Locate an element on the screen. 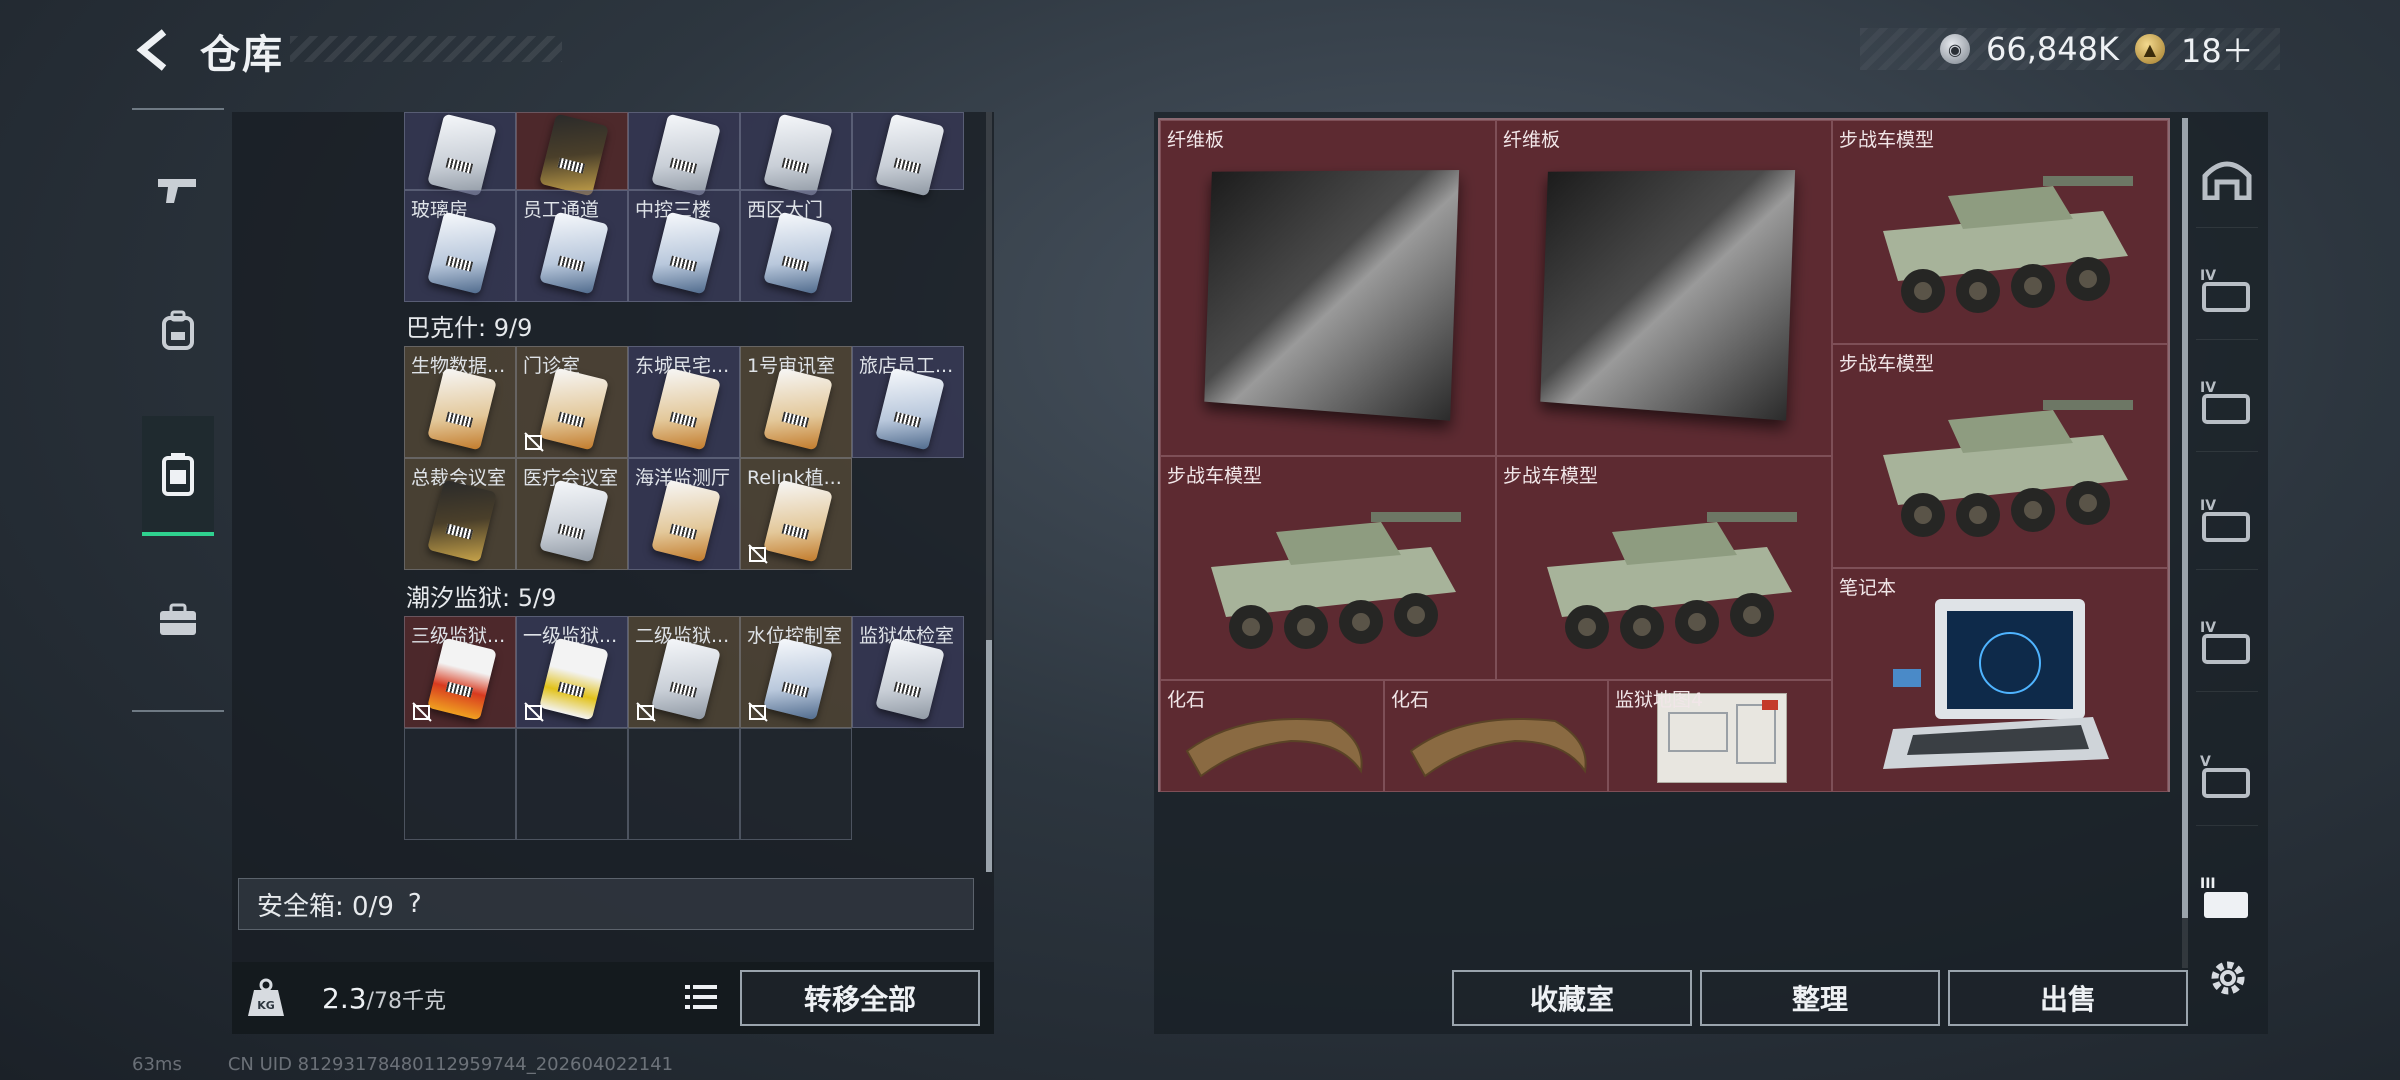  nav-weapons is located at coordinates (178, 190).